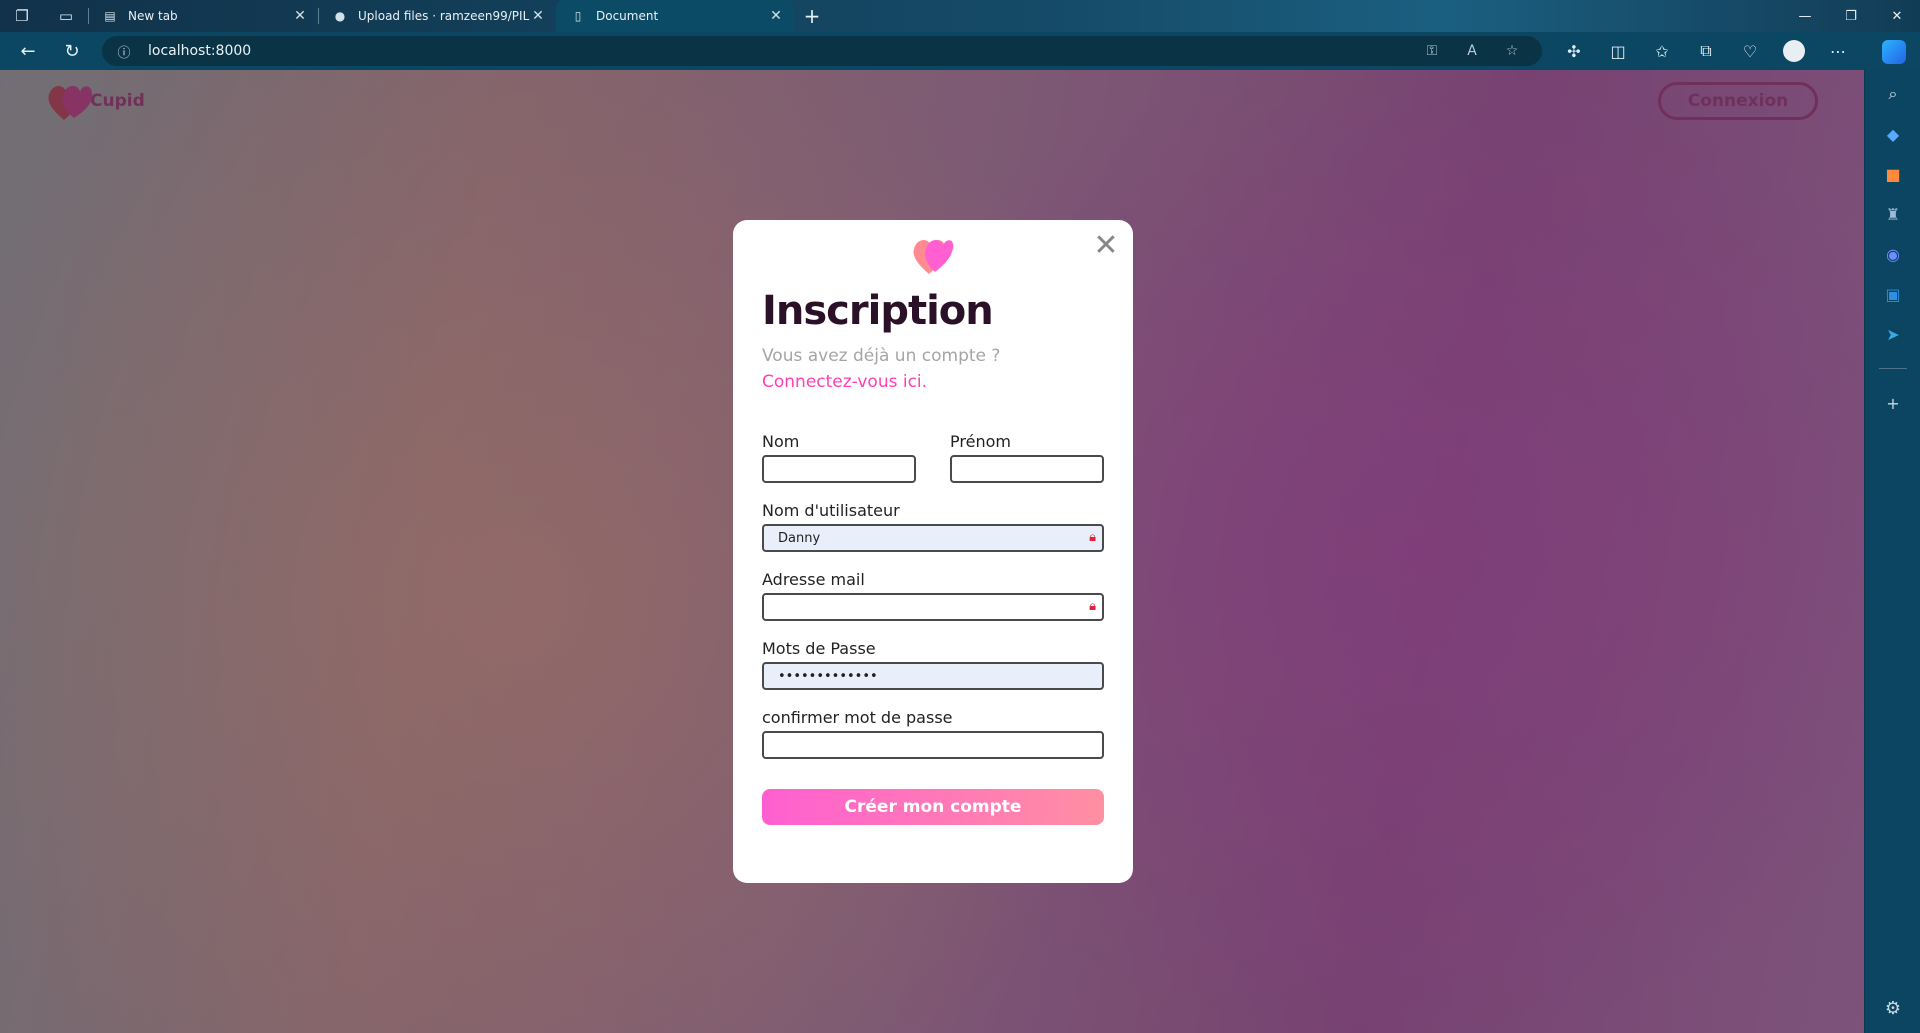 The height and width of the screenshot is (1033, 1920). I want to click on create-account-button: Créer mon compte, so click(933, 807).